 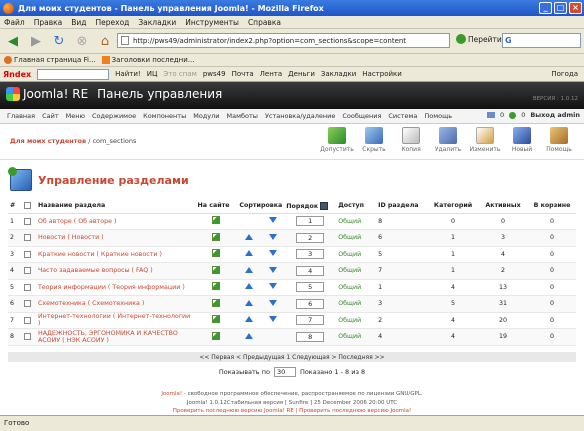 I want to click on yandex-ic-button: ИЦ, so click(x=152, y=74).